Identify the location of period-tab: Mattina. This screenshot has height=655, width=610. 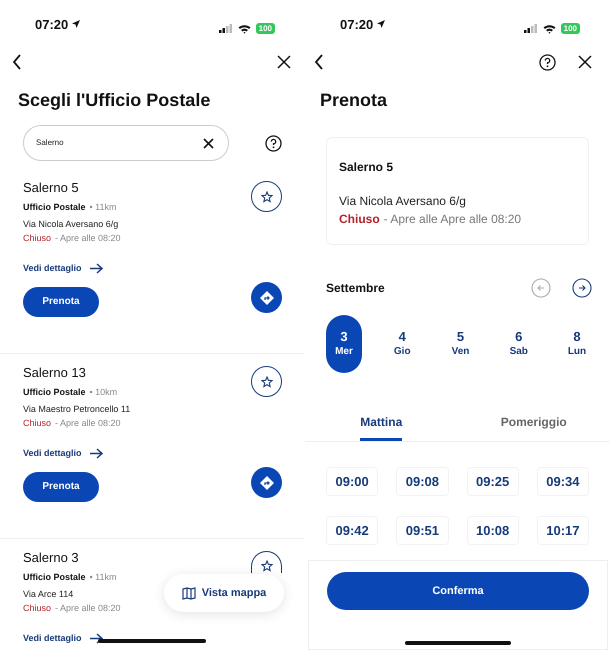
(381, 427).